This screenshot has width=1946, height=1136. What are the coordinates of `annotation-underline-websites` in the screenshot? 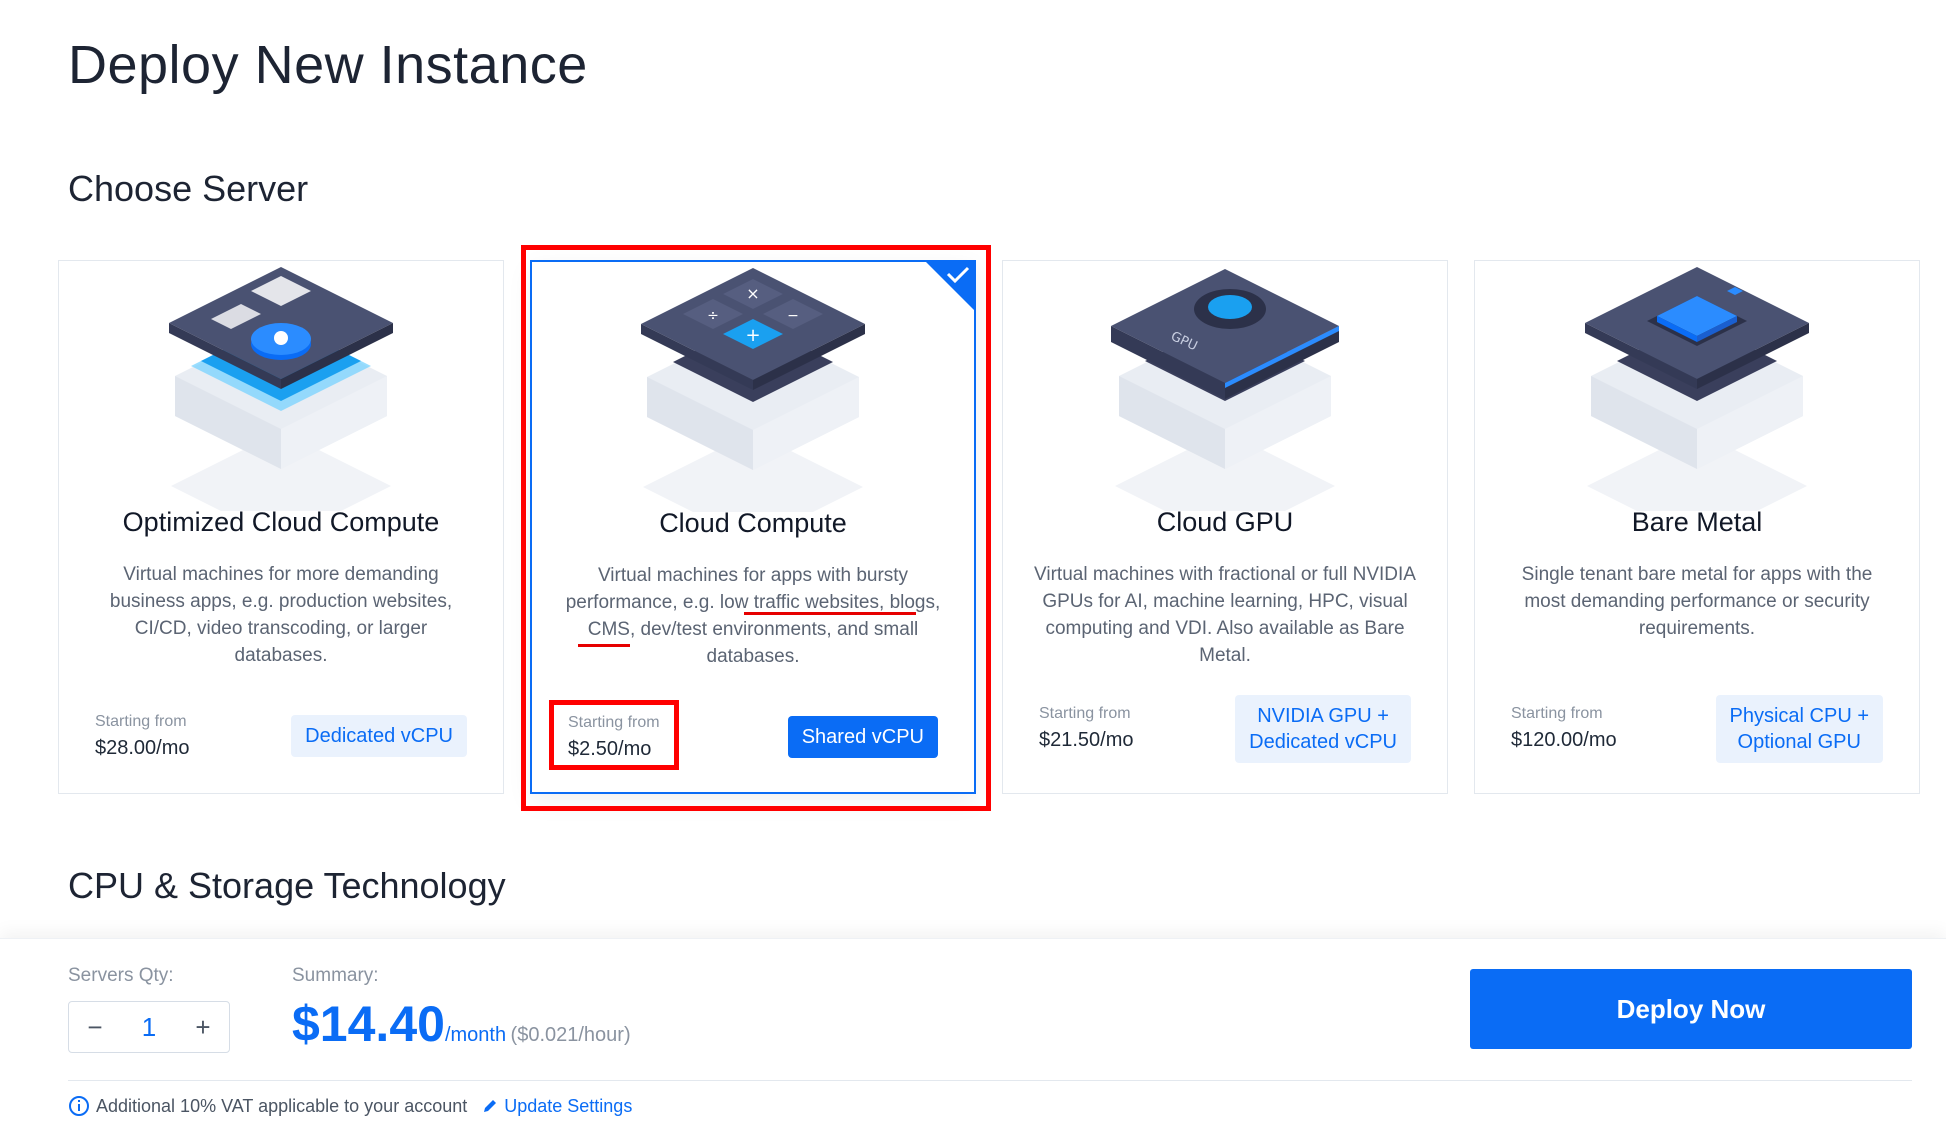 It's located at (830, 613).